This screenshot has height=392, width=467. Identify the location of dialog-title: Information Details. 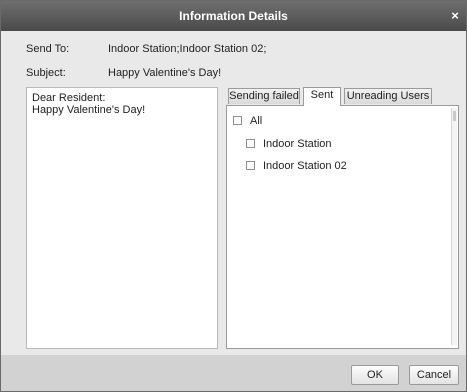
(233, 16).